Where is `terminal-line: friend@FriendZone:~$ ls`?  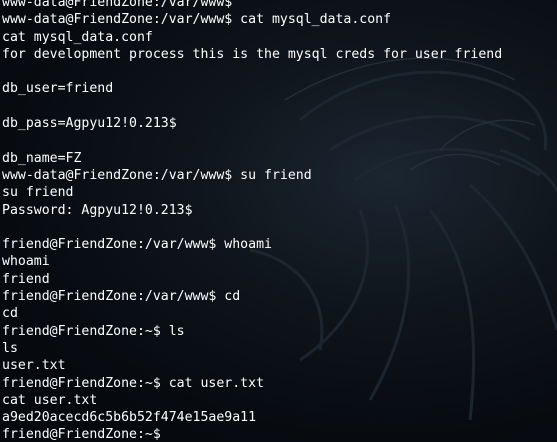 terminal-line: friend@FriendZone:~$ ls is located at coordinates (93, 331).